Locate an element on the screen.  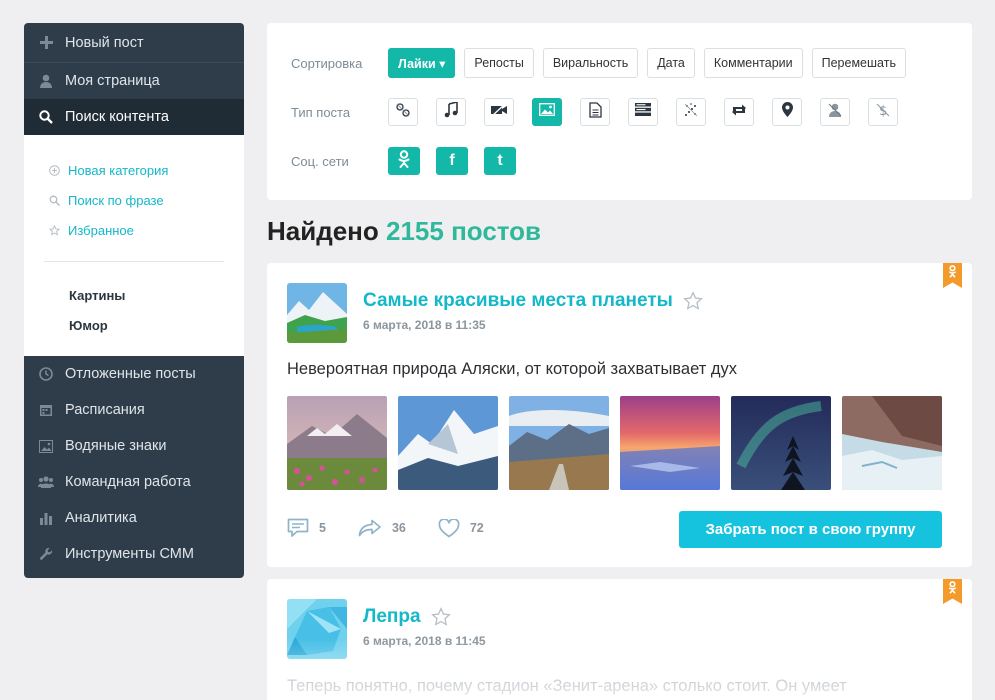
type-gif-button is located at coordinates (691, 112).